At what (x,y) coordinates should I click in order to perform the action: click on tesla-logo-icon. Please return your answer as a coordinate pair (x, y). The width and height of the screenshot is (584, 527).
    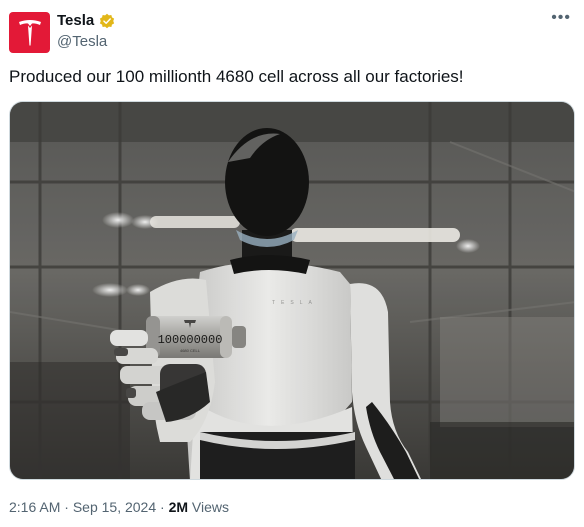
    Looking at the image, I should click on (29, 32).